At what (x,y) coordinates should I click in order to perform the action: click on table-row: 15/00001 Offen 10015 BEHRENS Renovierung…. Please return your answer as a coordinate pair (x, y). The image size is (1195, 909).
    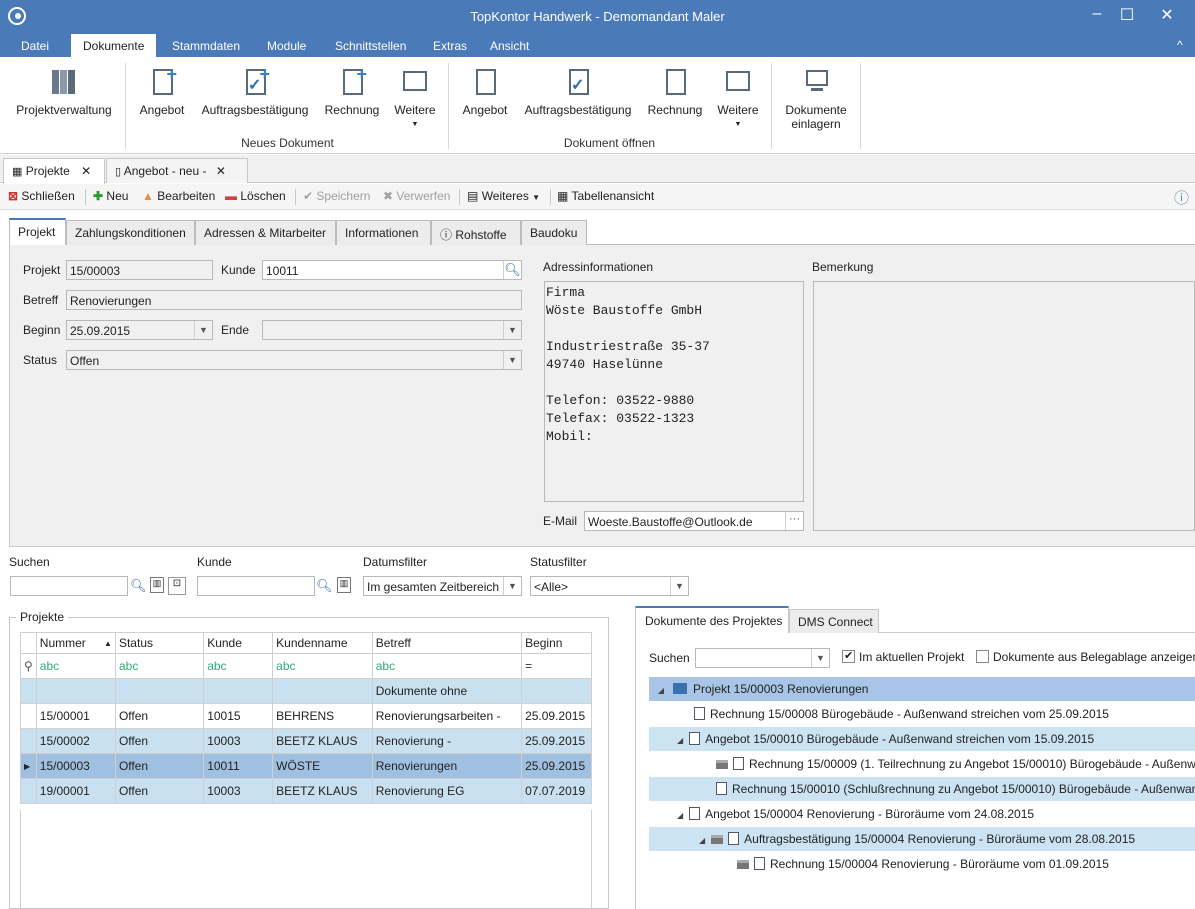
    Looking at the image, I should click on (306, 716).